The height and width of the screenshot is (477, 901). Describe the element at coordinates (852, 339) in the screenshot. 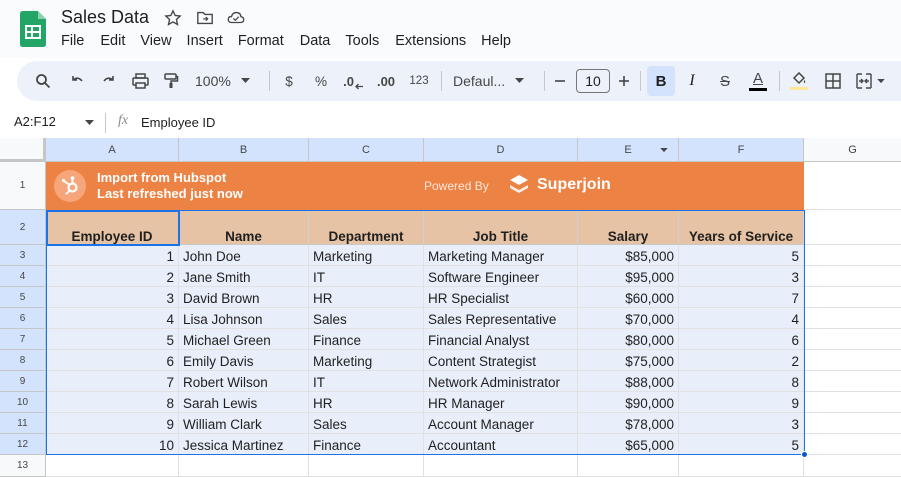

I see `cell-g7` at that location.